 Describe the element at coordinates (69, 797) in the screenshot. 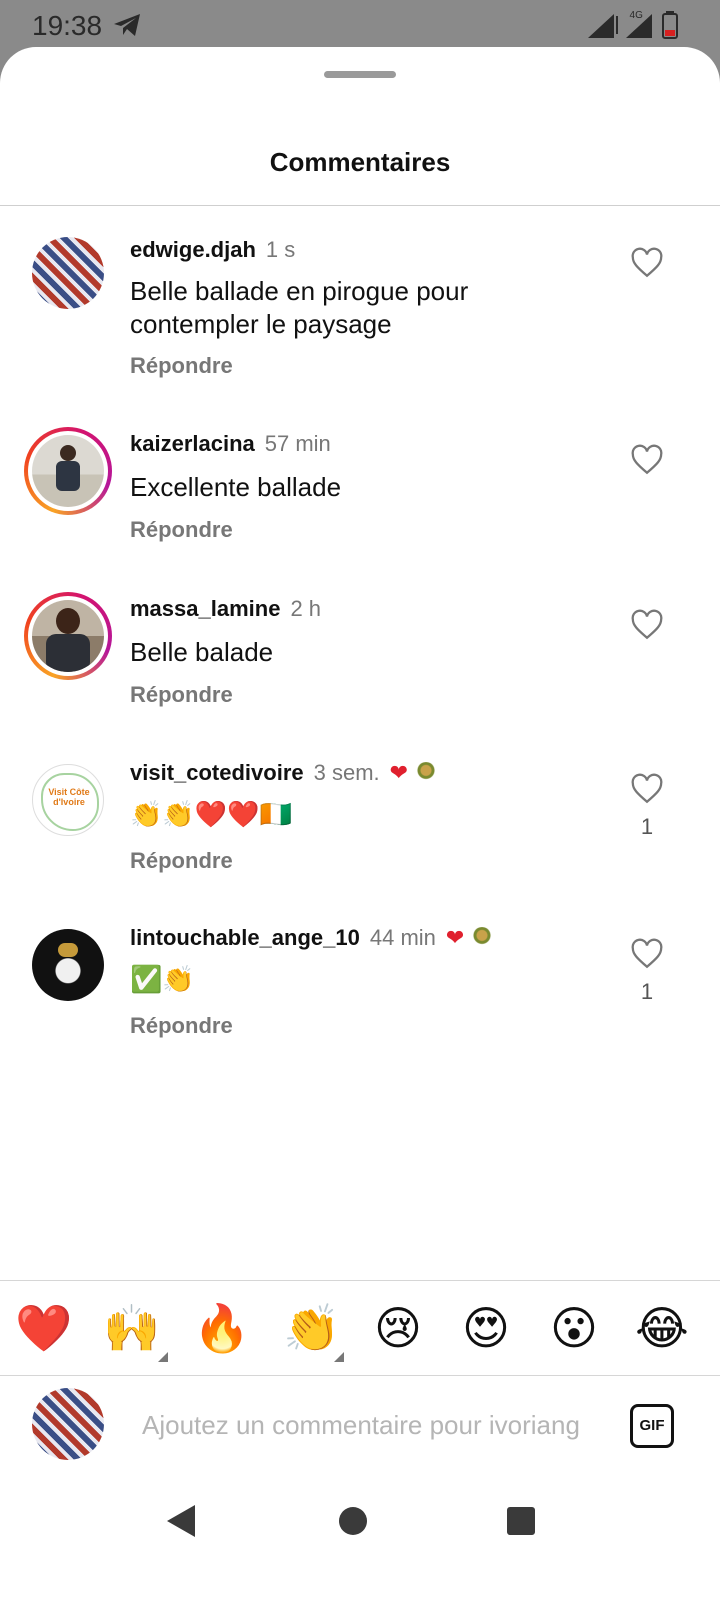

I see `avatar-logo-text: Visit Côte d'Ivoire` at that location.